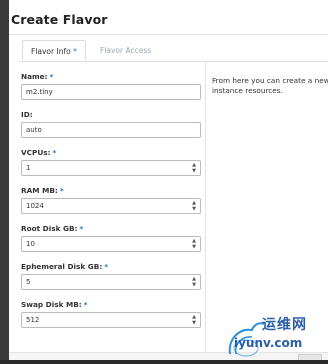 This screenshot has width=328, height=364. Describe the element at coordinates (111, 244) in the screenshot. I see `root-disk-input` at that location.